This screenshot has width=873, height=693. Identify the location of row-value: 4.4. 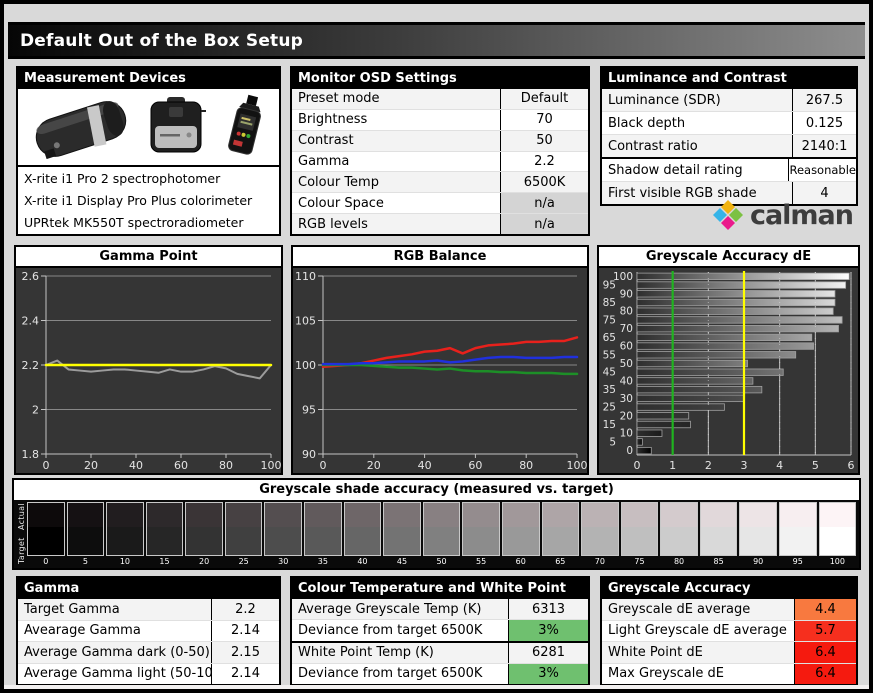
(825, 609).